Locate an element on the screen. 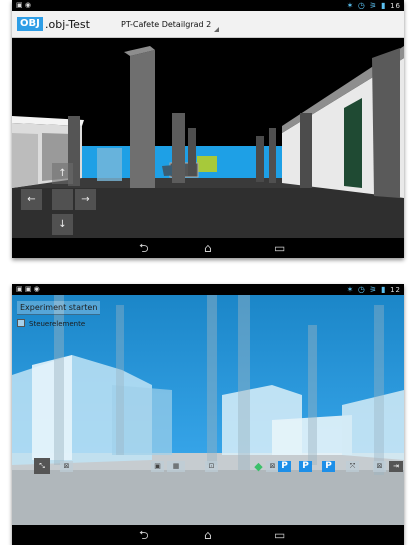 The image size is (412, 545). status-bar: ▣ ▣ ◉ ✶ ◷ ⚞ ▮ 12 is located at coordinates (208, 289).